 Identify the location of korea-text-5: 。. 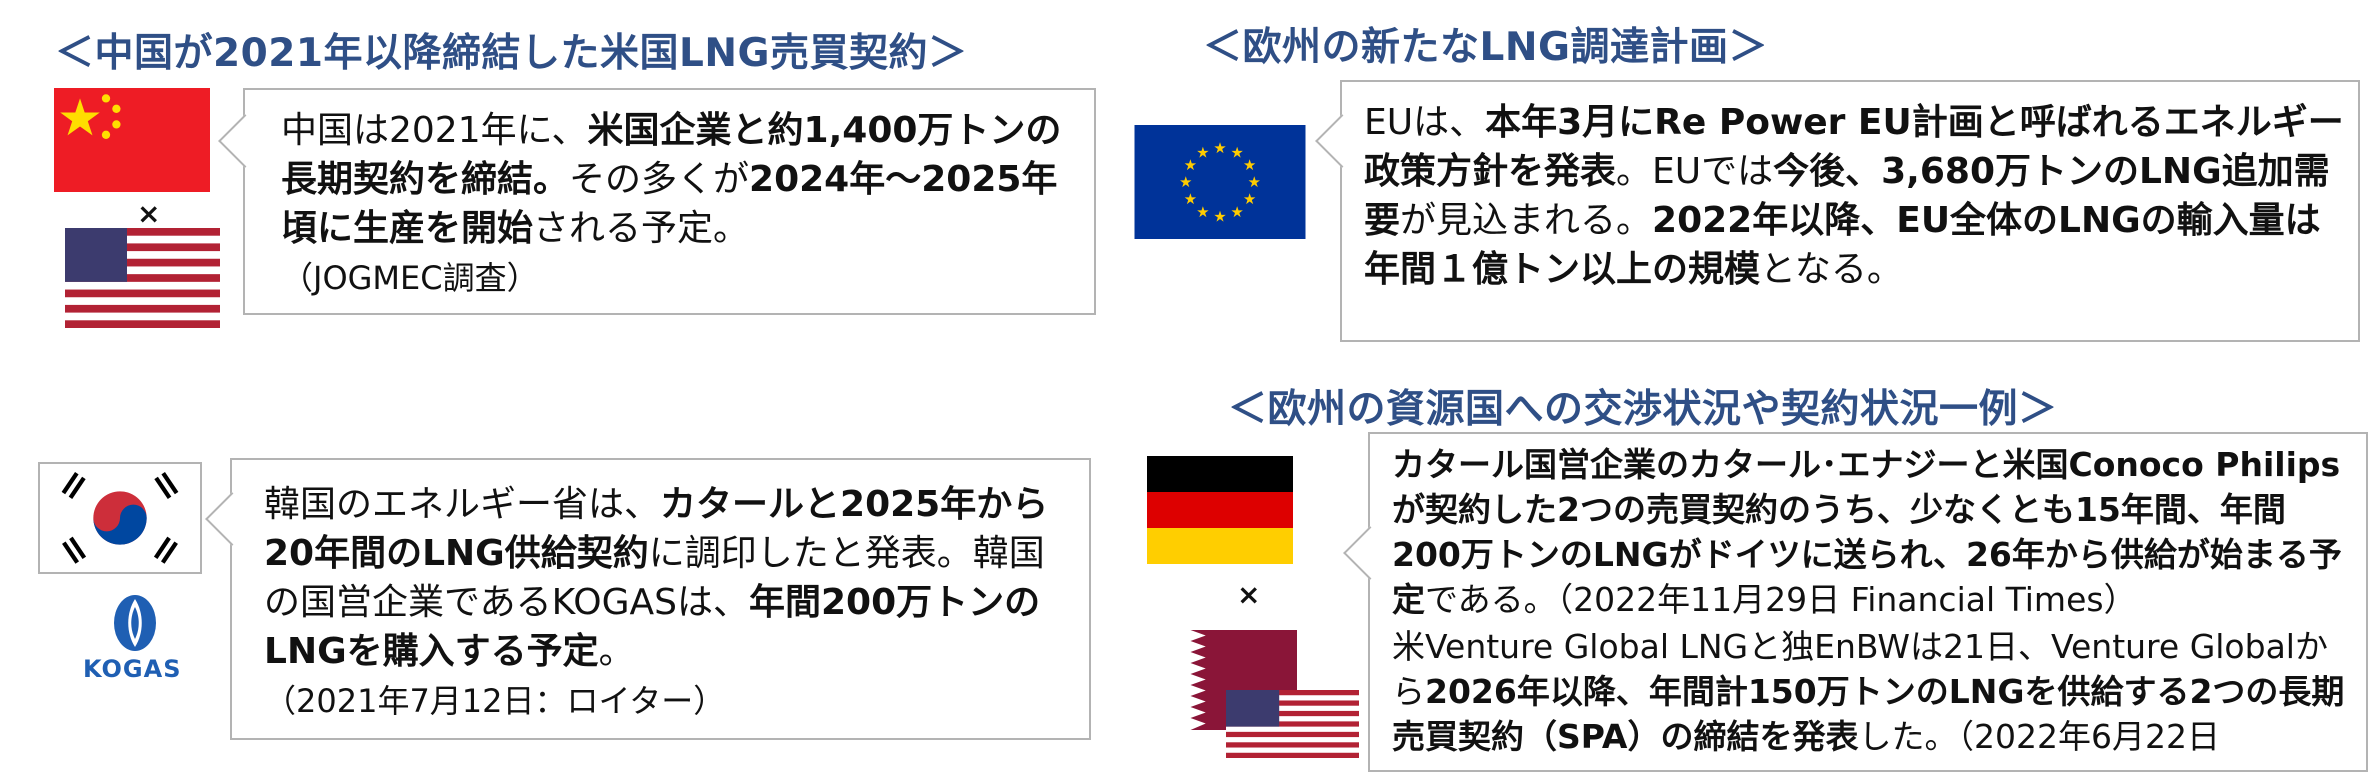
(616, 651).